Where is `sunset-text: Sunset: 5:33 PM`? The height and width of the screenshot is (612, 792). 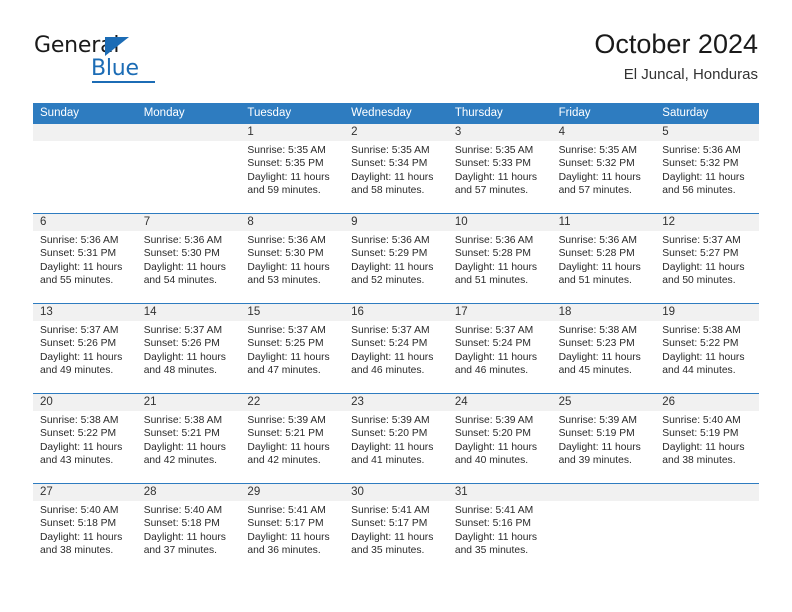
sunset-text: Sunset: 5:33 PM is located at coordinates (492, 164).